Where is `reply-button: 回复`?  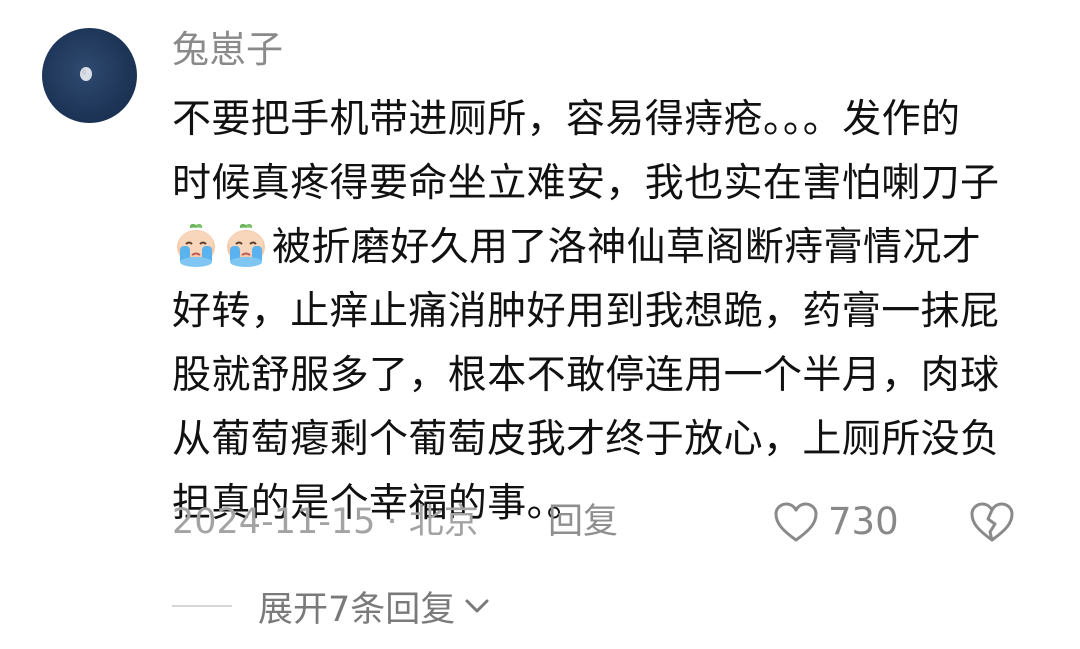 reply-button: 回复 is located at coordinates (583, 522).